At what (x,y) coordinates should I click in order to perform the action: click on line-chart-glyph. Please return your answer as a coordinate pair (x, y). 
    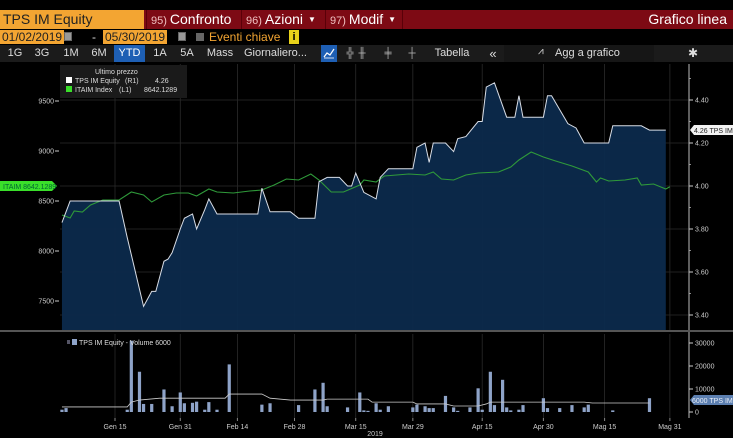
    Looking at the image, I should click on (329, 53).